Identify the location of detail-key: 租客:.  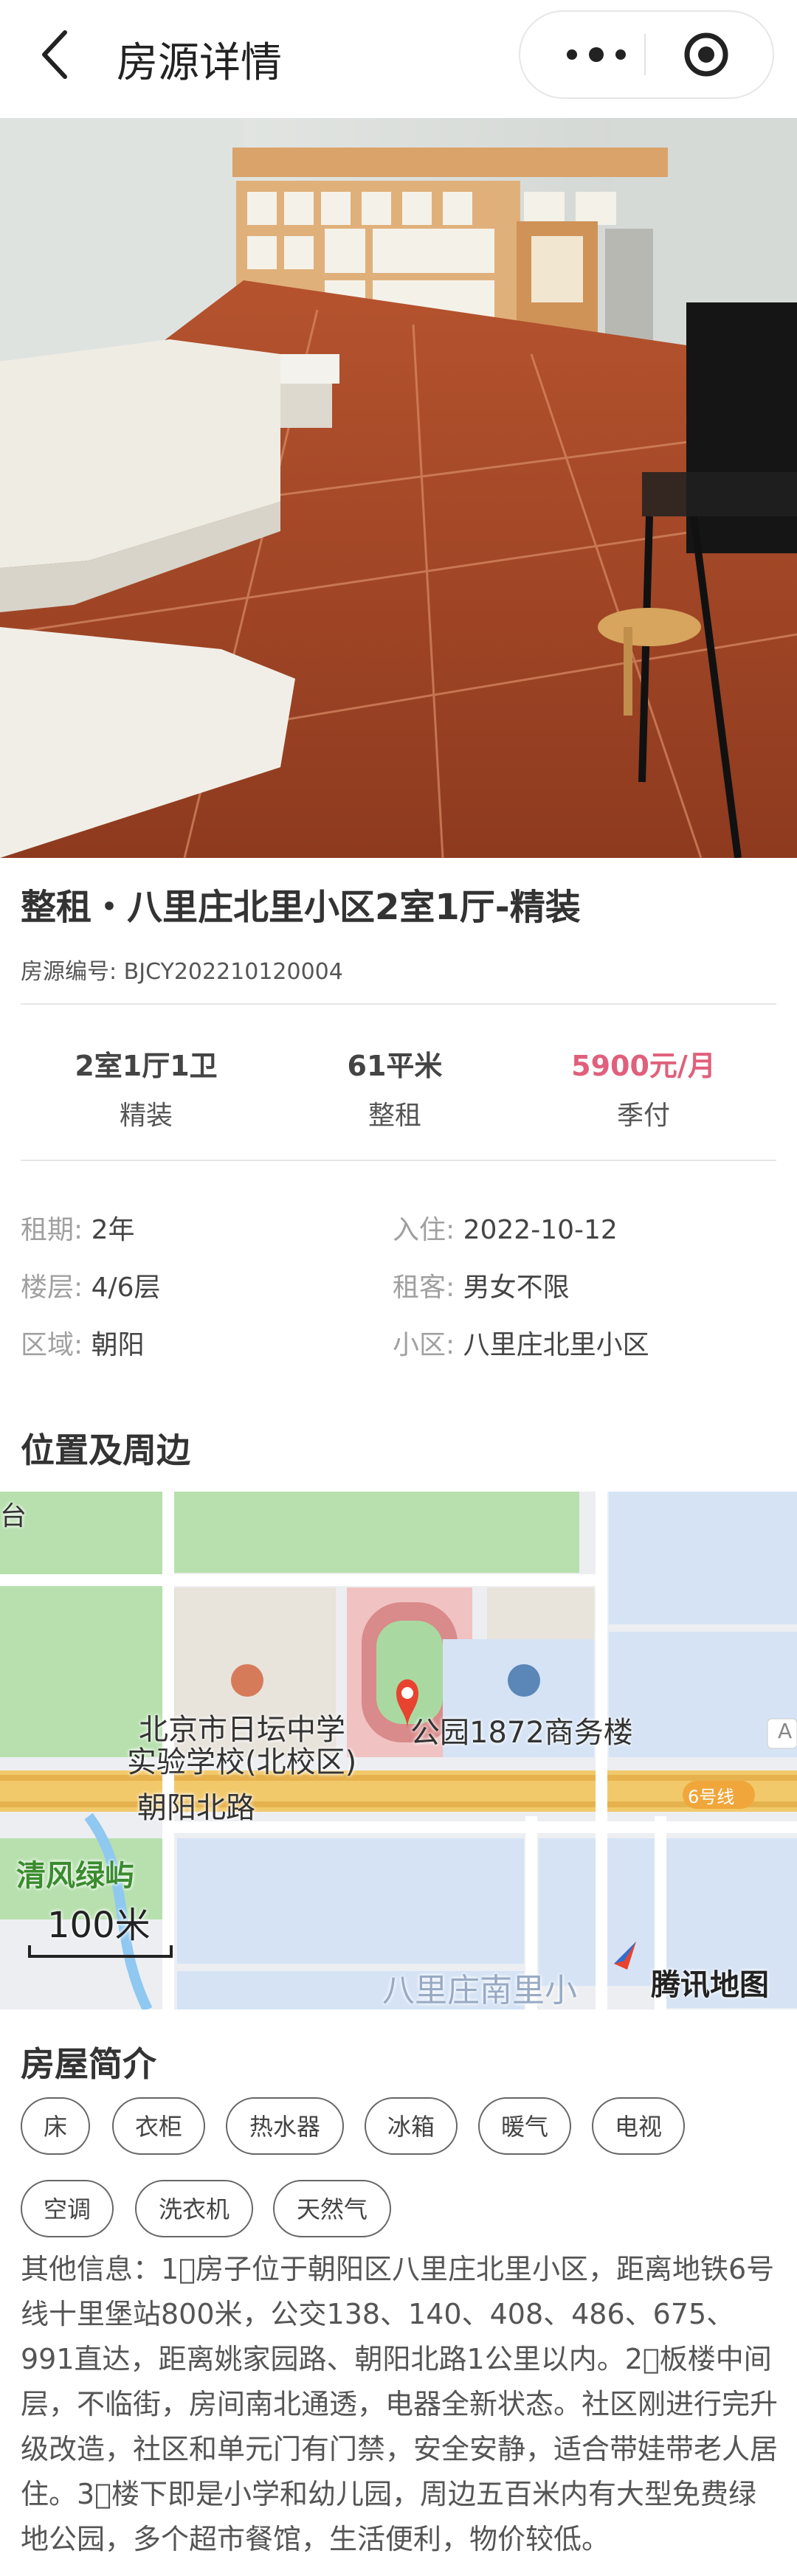
(424, 1288).